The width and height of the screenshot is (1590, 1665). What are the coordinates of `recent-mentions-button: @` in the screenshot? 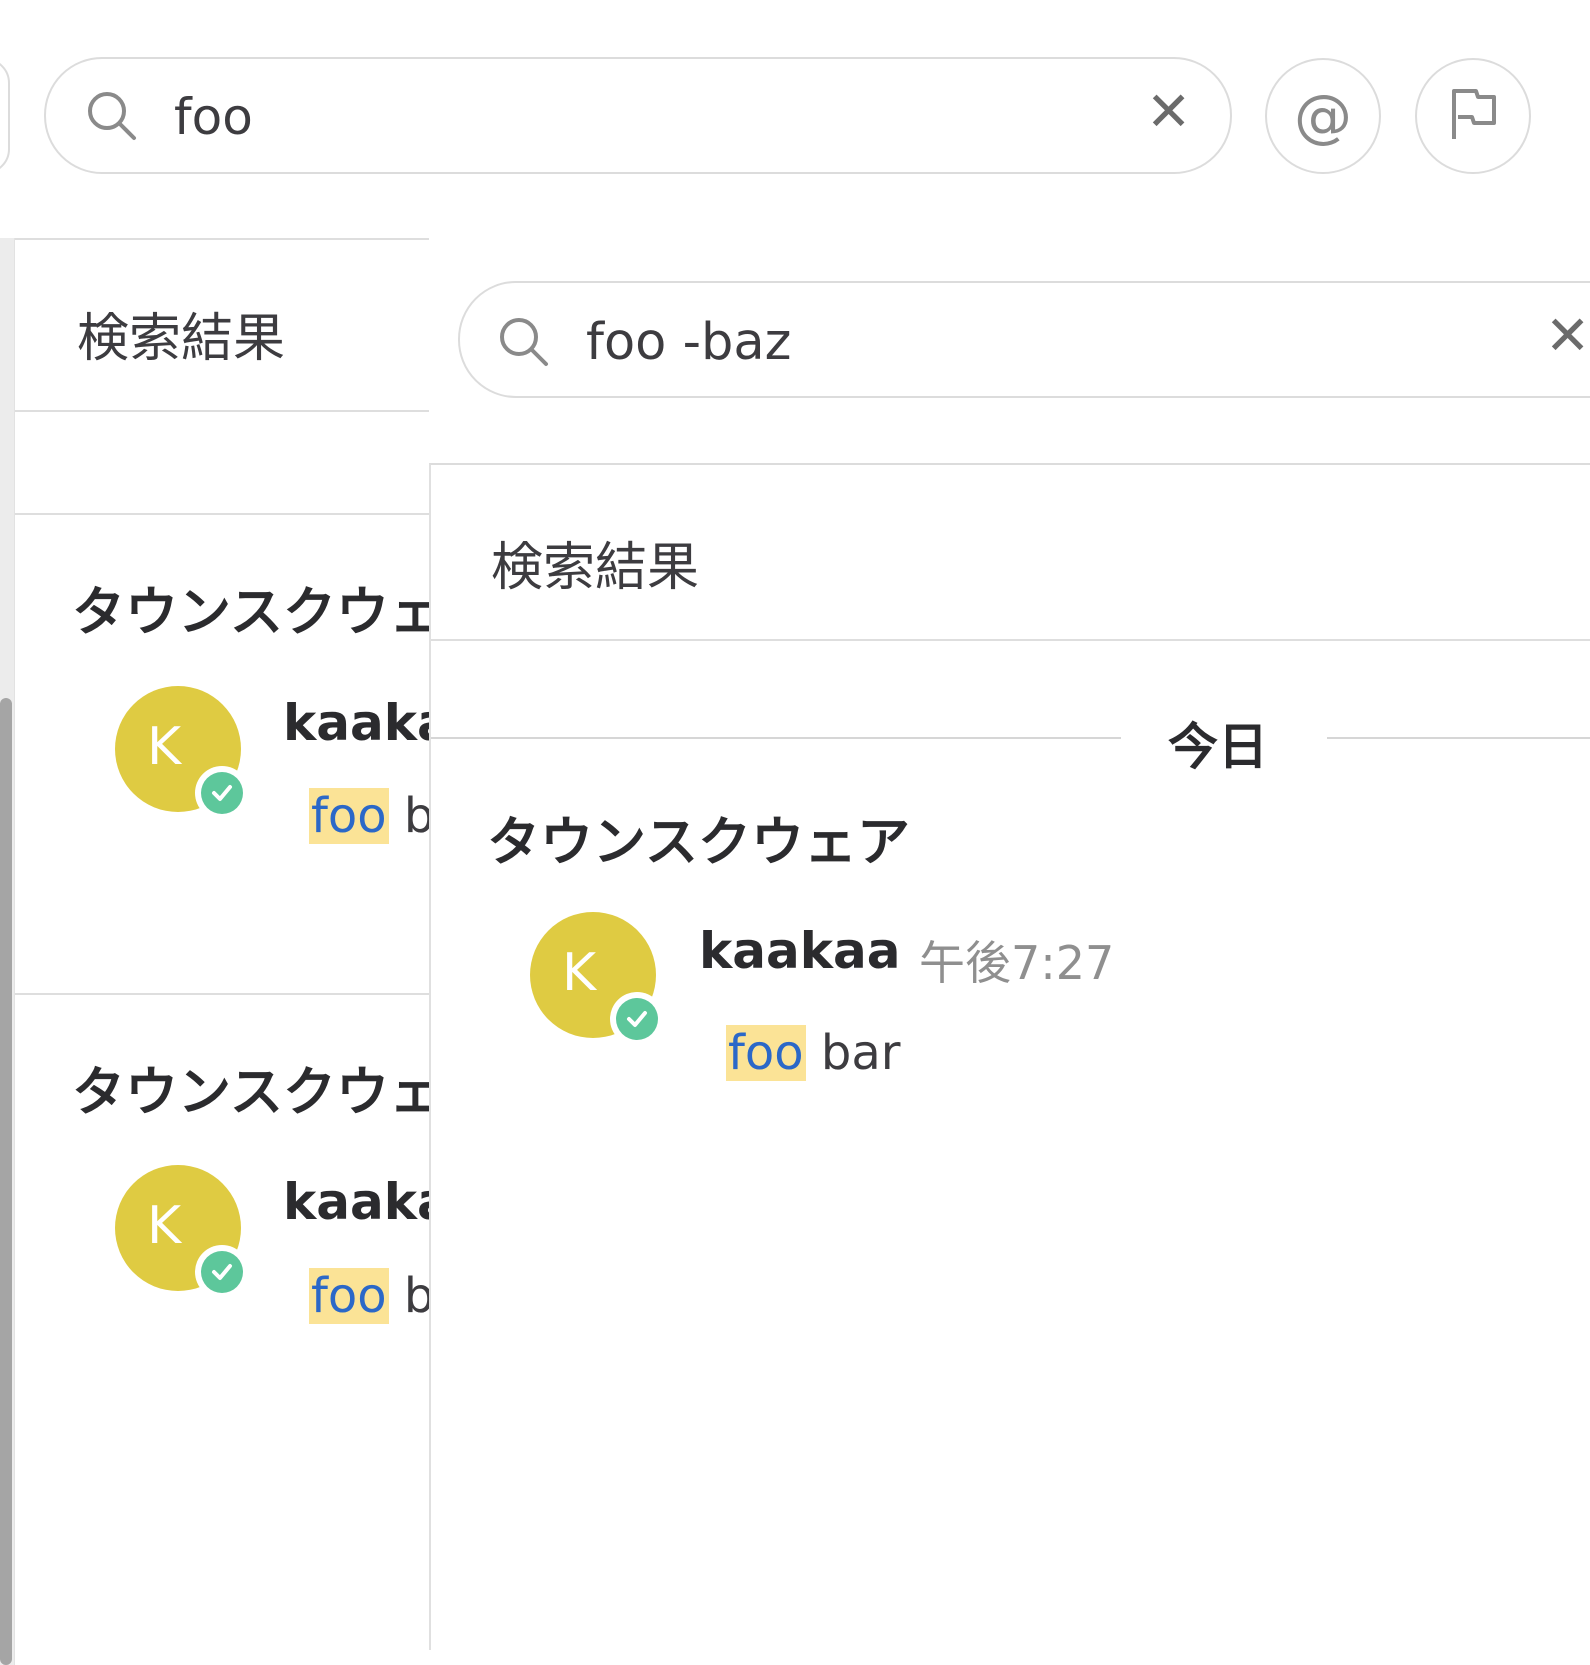 It's located at (1323, 116).